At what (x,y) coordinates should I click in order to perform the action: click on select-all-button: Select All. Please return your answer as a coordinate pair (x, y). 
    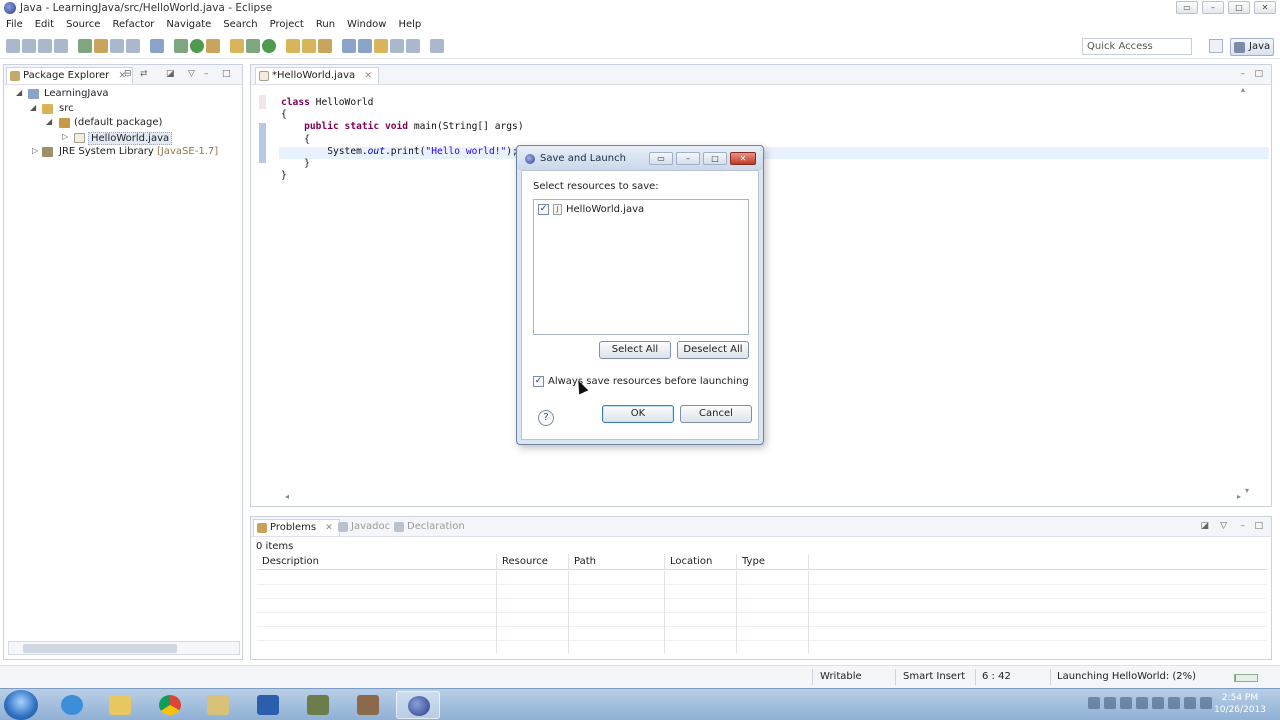
    Looking at the image, I should click on (635, 350).